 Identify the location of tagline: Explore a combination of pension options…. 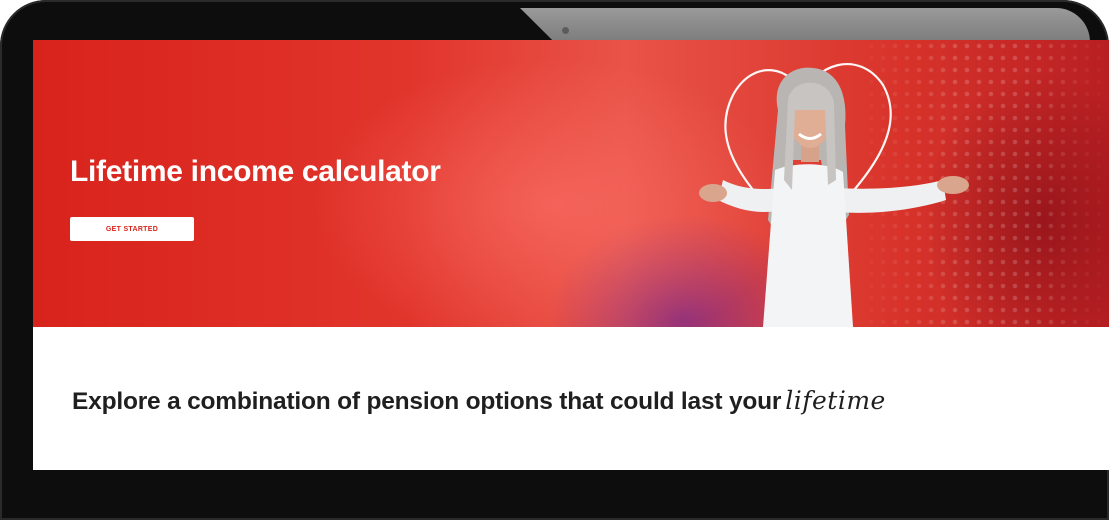
(479, 401).